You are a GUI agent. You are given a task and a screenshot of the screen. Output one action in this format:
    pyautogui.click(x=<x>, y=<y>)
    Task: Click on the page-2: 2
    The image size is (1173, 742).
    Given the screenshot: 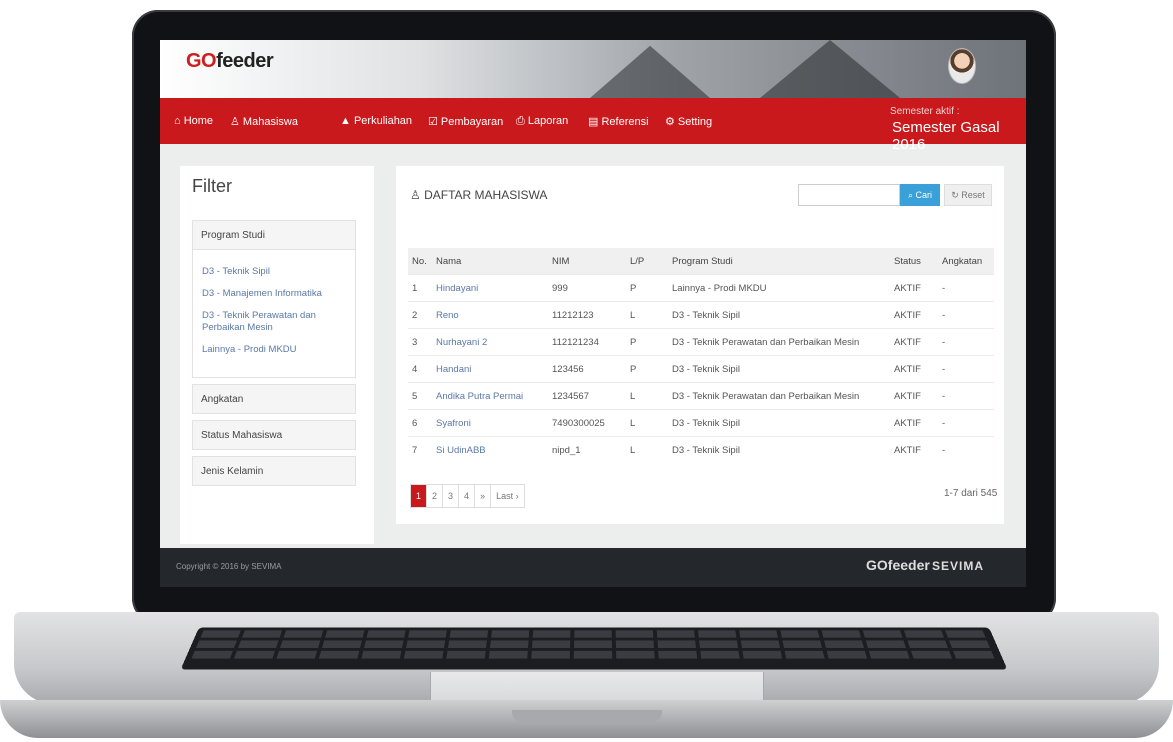 What is the action you would take?
    pyautogui.click(x=435, y=496)
    